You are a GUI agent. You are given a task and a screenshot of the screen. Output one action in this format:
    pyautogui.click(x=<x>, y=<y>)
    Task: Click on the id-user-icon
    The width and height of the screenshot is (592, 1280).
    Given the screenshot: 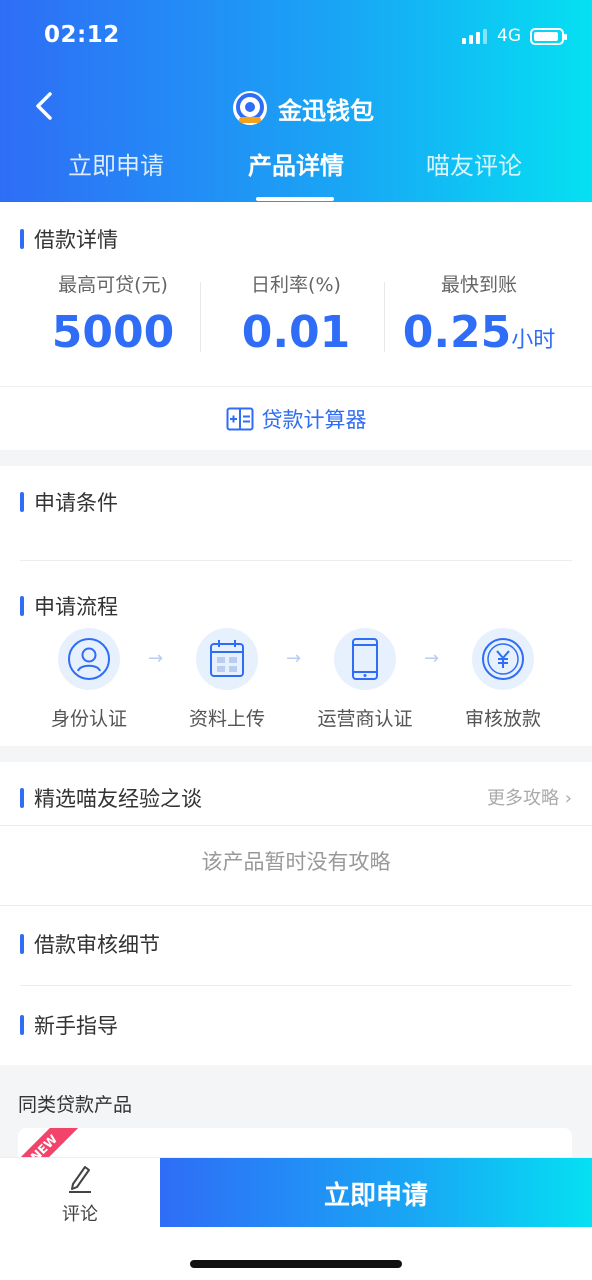 What is the action you would take?
    pyautogui.click(x=89, y=659)
    